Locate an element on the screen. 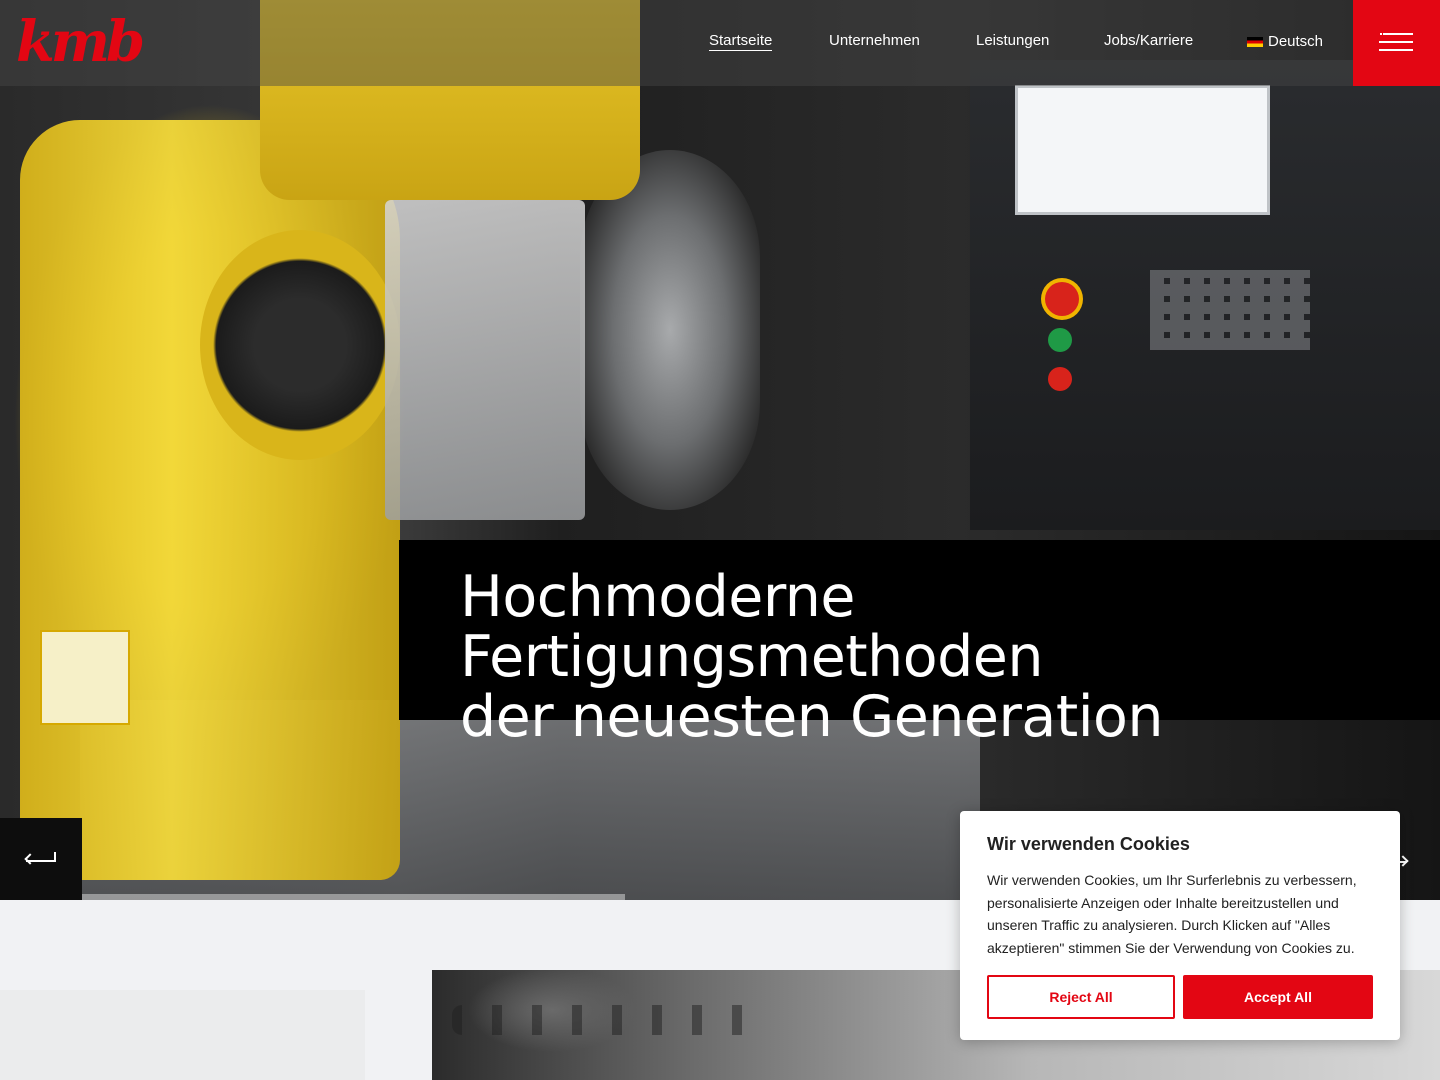  lathe-chuck-image is located at coordinates (670, 330).